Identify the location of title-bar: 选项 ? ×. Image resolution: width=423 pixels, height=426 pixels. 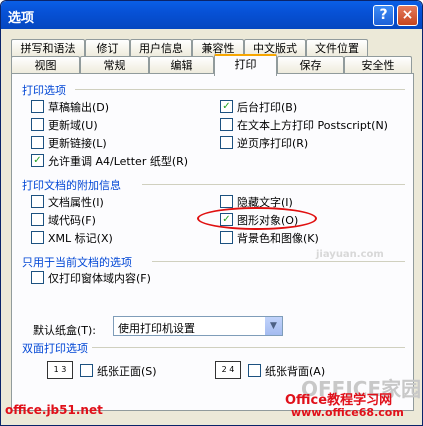
(211, 15).